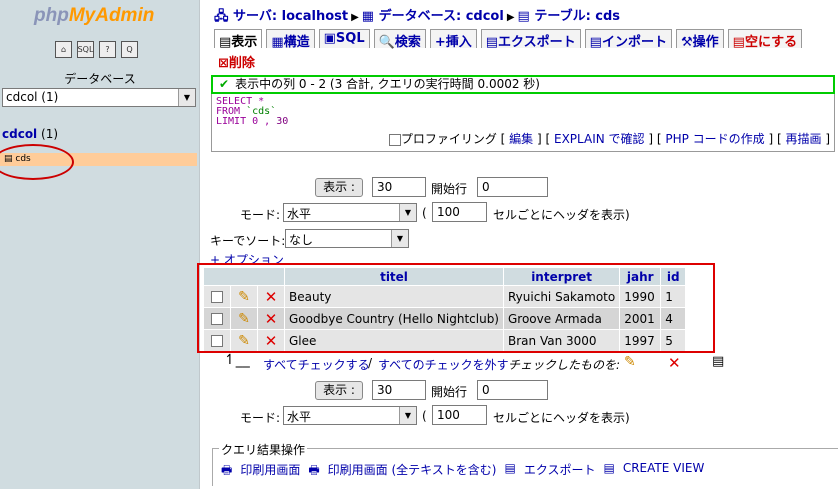  Describe the element at coordinates (399, 187) in the screenshot. I see `rows-input: 30` at that location.